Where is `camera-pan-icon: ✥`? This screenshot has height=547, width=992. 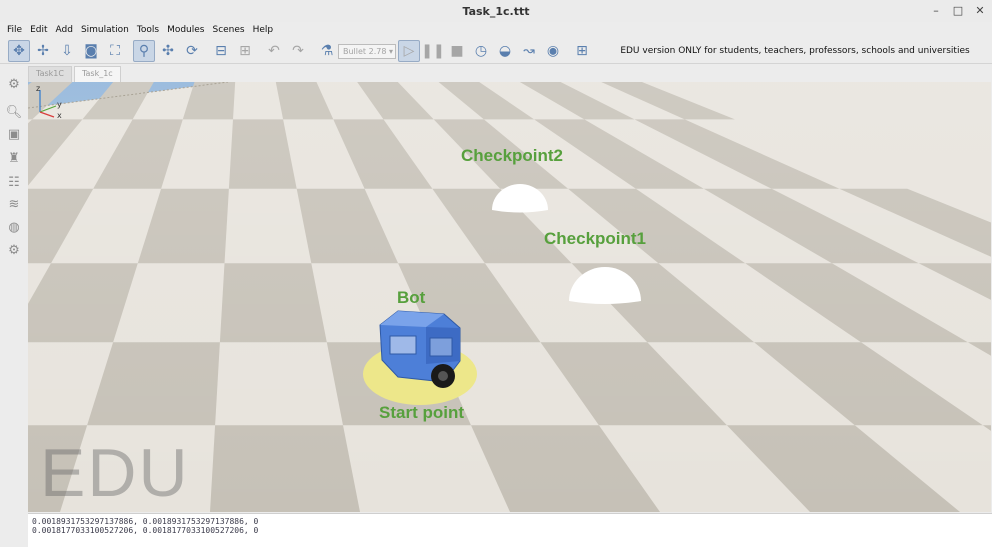
camera-pan-icon: ✥ is located at coordinates (19, 51).